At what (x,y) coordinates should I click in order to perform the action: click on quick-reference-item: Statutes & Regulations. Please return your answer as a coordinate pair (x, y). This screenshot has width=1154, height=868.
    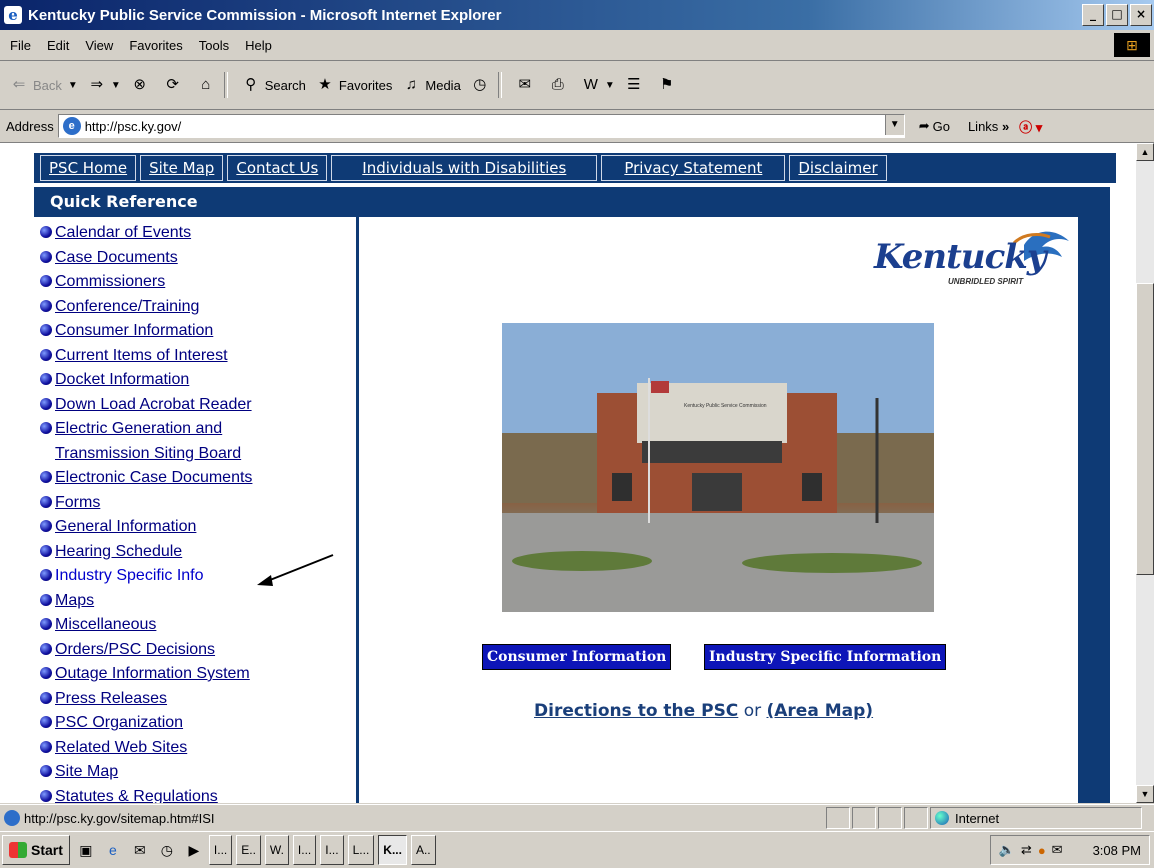
    Looking at the image, I should click on (198, 794).